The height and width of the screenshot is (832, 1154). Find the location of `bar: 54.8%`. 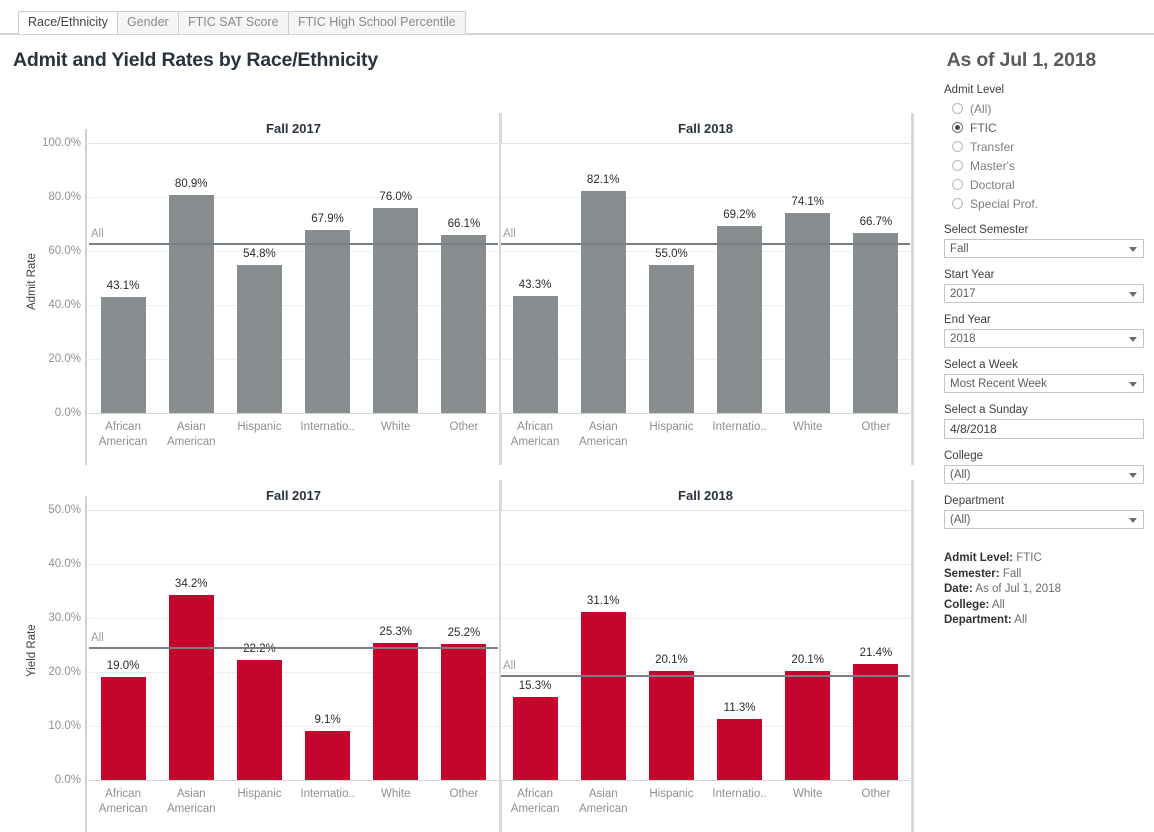

bar: 54.8% is located at coordinates (259, 330).